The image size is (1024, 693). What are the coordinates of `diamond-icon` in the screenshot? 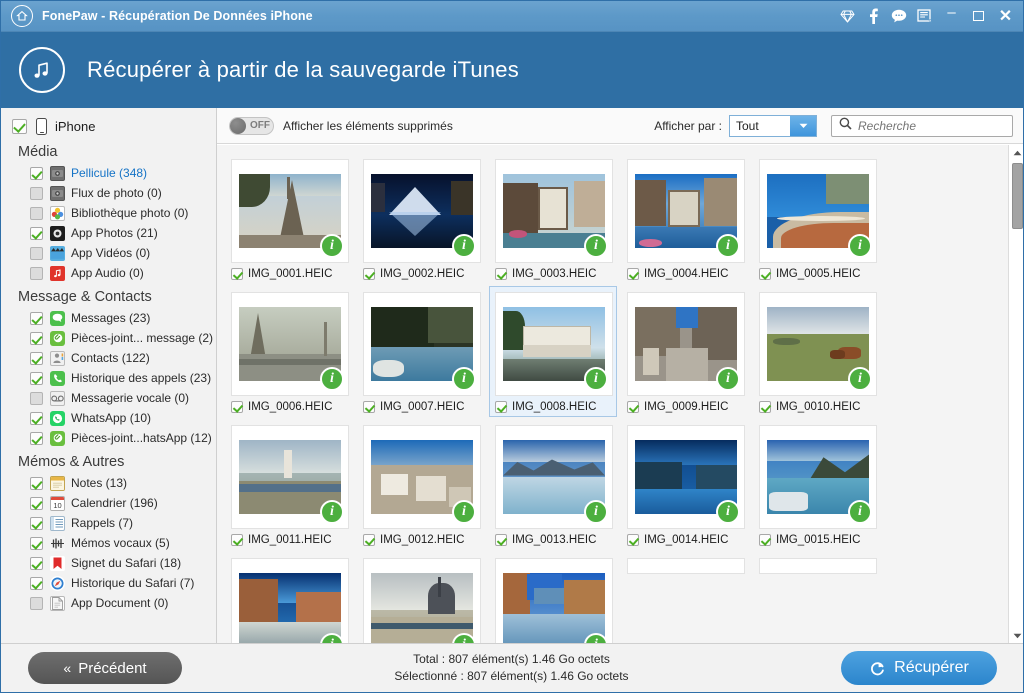 It's located at (847, 16).